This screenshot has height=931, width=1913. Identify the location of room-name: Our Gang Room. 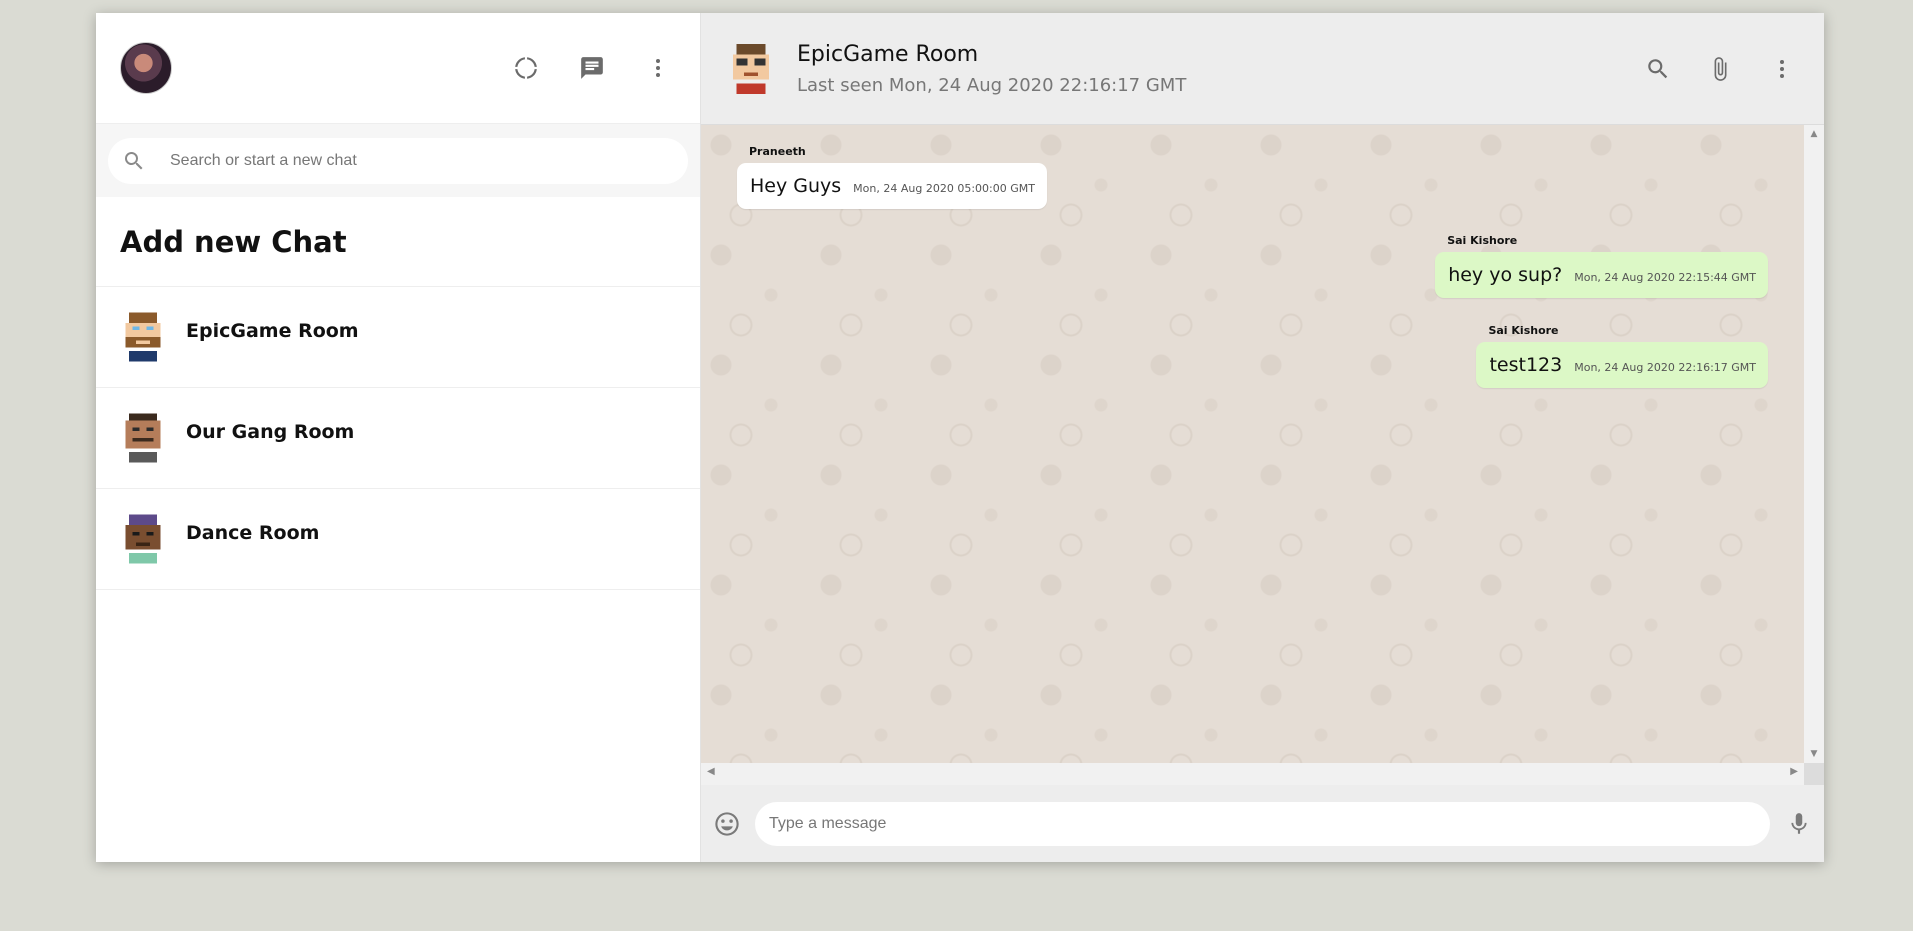
(270, 432).